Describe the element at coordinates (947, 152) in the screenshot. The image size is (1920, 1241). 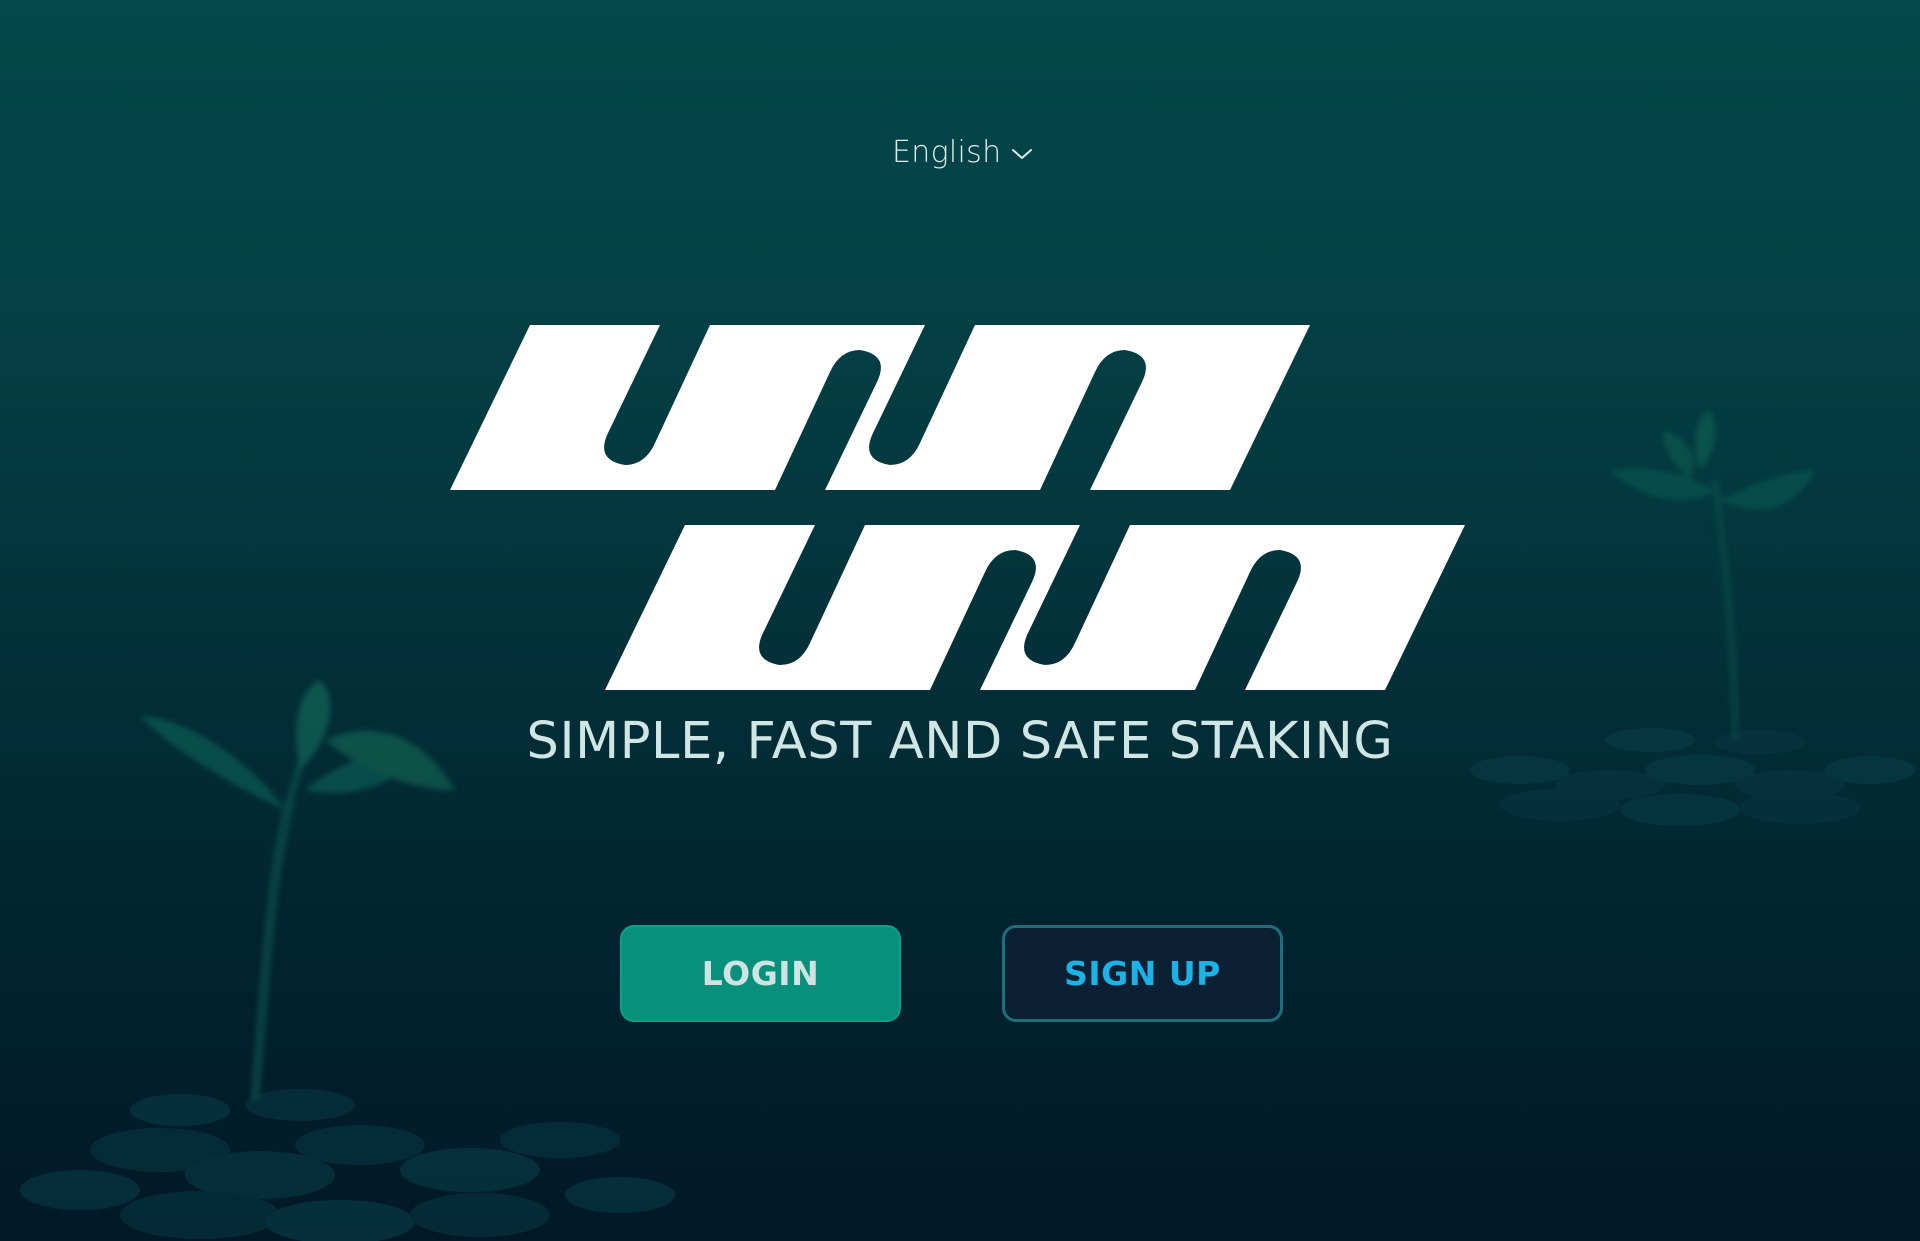
I see `language-label: English` at that location.